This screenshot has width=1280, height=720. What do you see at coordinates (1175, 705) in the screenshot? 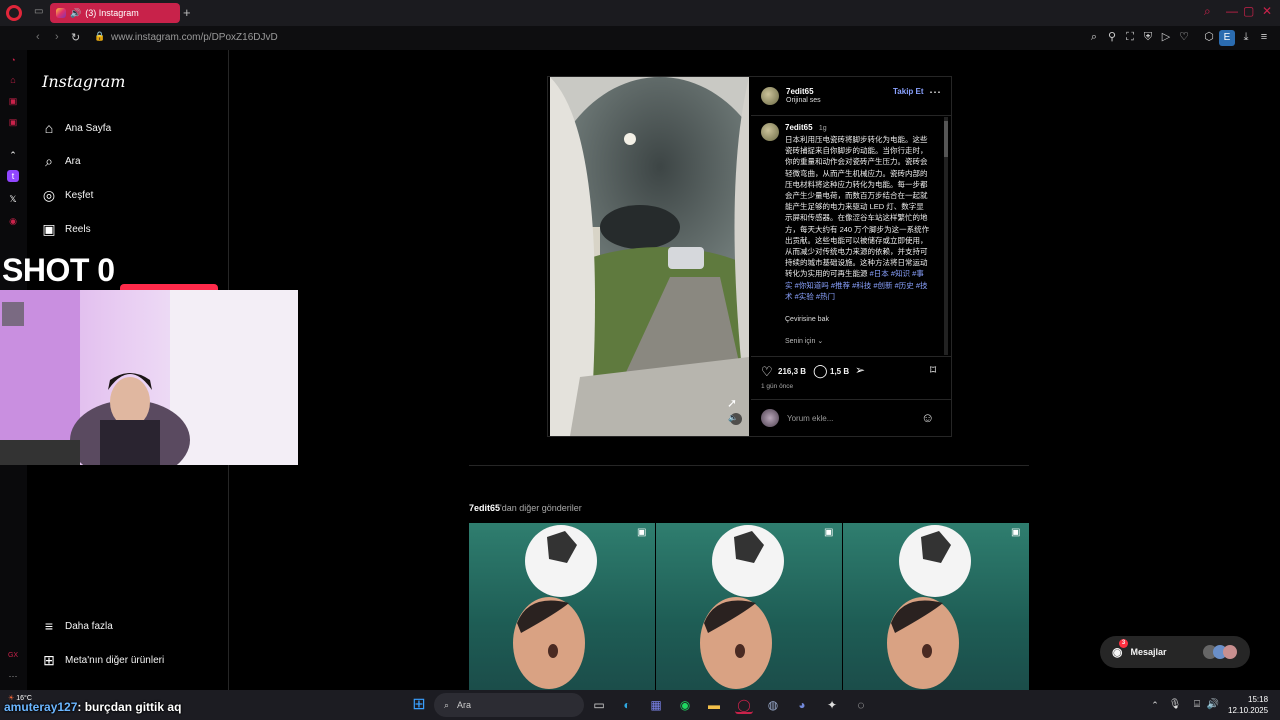
I see `microphone-icon: 🎙` at bounding box center [1175, 705].